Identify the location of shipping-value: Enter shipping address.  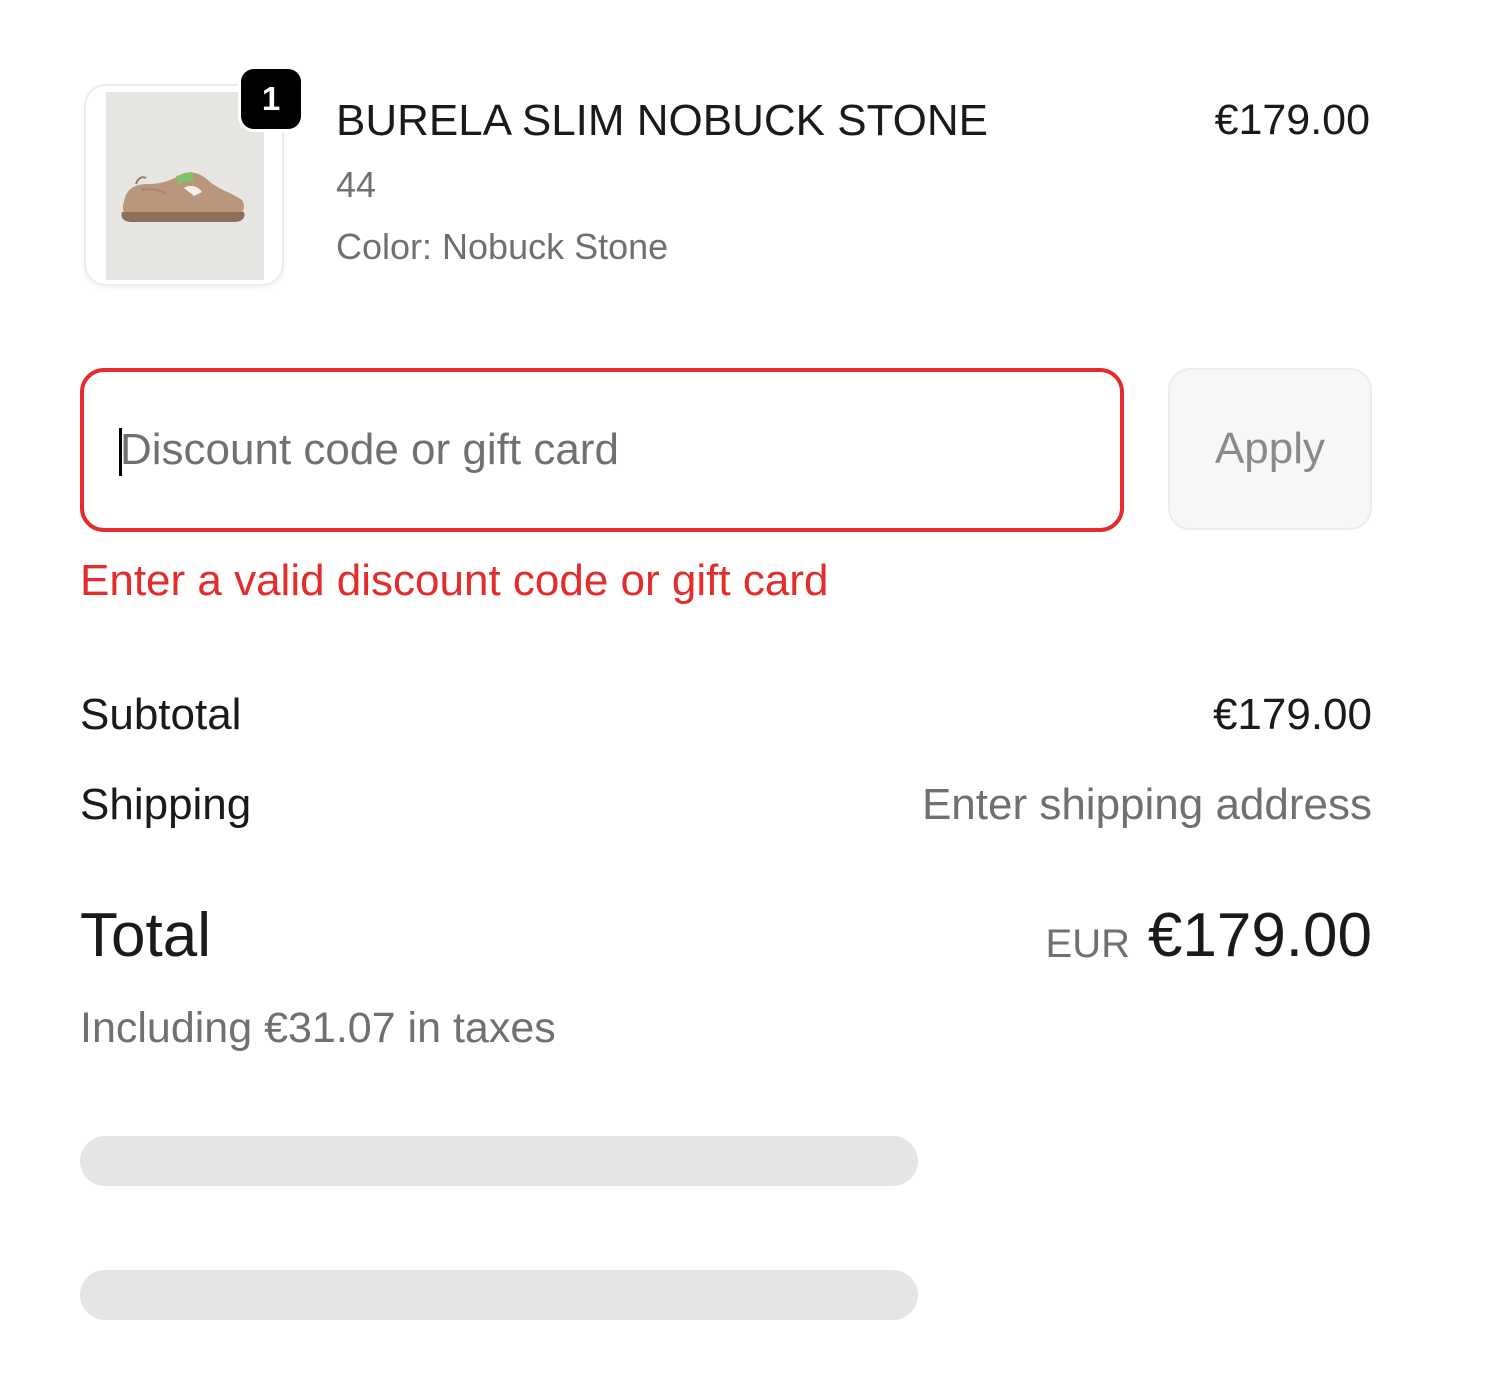
(1146, 804).